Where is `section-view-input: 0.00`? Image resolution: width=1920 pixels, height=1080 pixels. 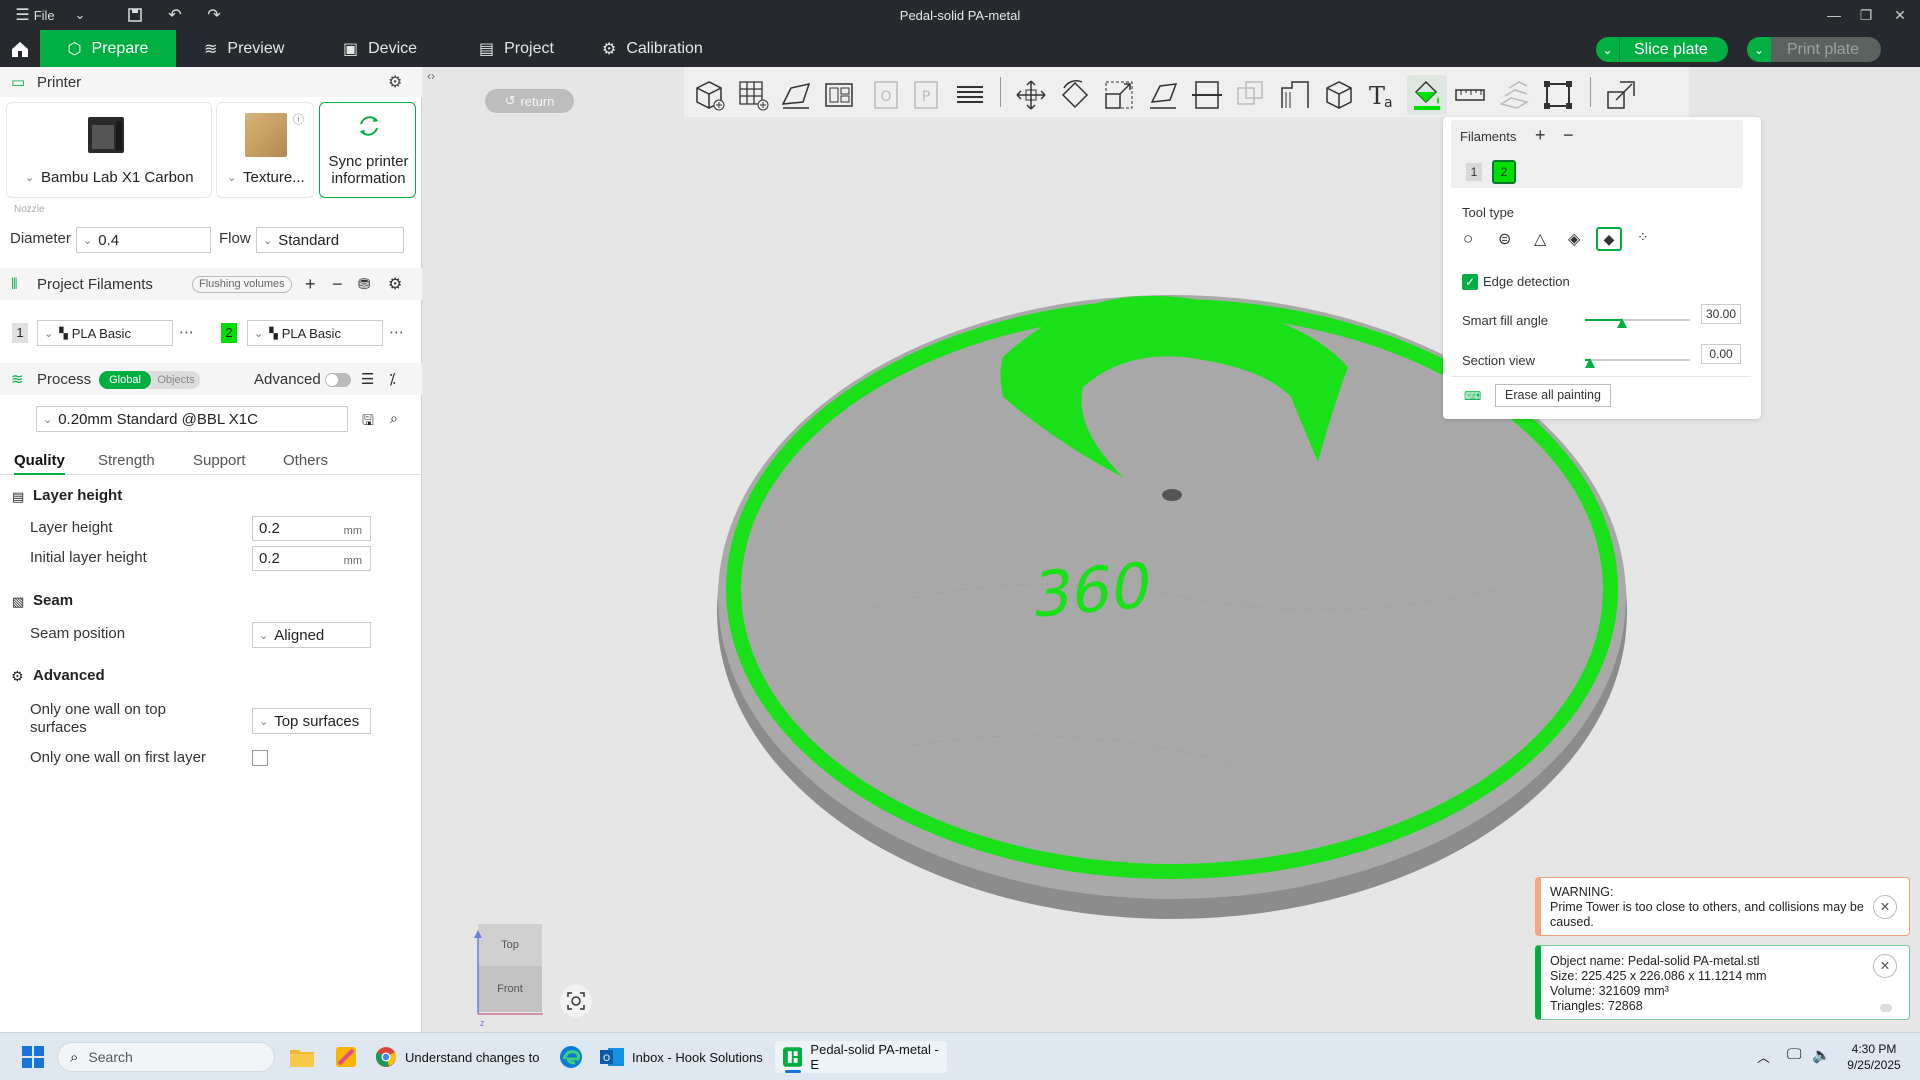
section-view-input: 0.00 is located at coordinates (1721, 354).